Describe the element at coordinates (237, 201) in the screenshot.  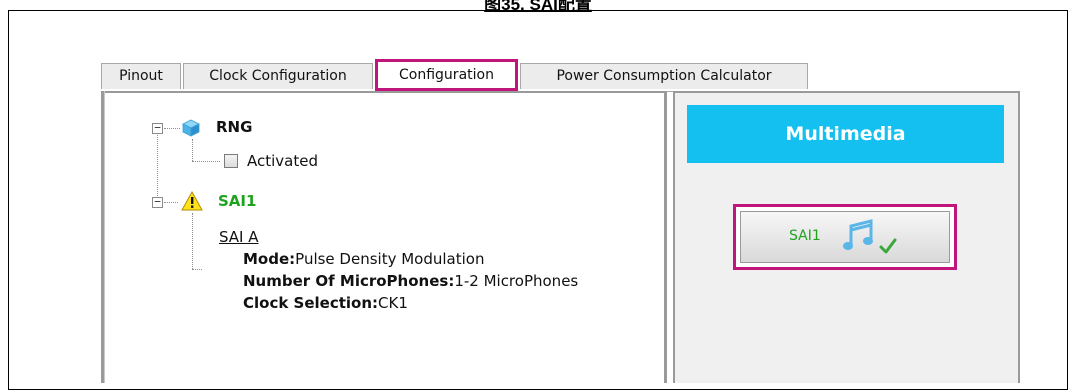
I see `sai1-node-label: SAI1` at that location.